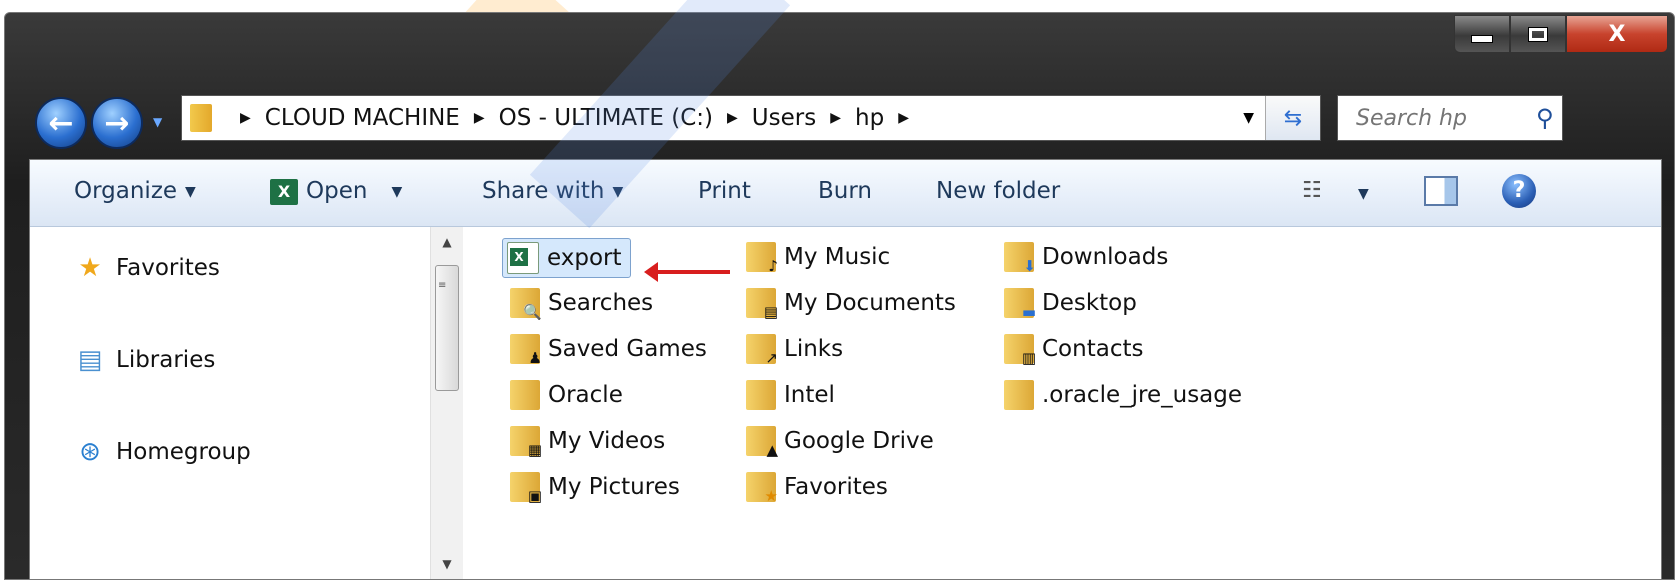  What do you see at coordinates (183, 452) in the screenshot?
I see `nav-item-label: Homegroup` at bounding box center [183, 452].